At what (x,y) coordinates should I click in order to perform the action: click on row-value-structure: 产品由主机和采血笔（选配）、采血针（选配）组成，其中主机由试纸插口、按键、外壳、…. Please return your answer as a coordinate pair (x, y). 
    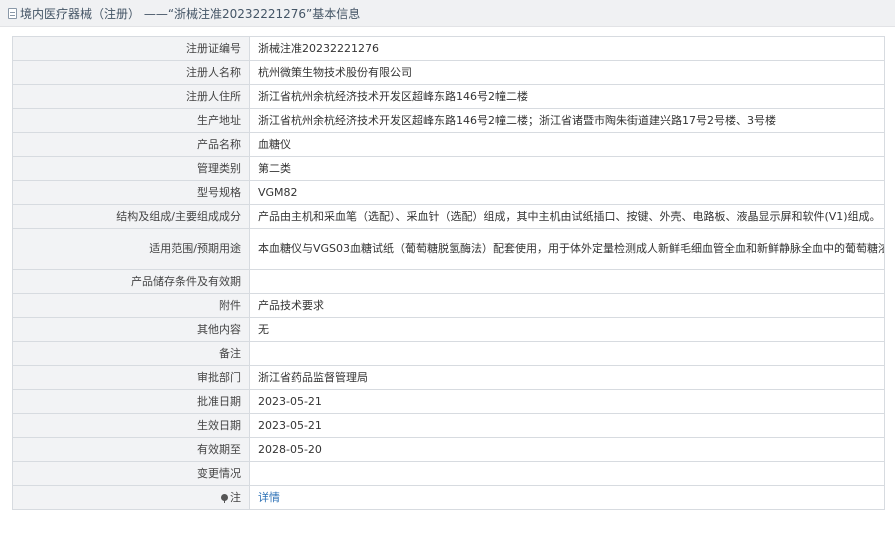
    Looking at the image, I should click on (567, 216).